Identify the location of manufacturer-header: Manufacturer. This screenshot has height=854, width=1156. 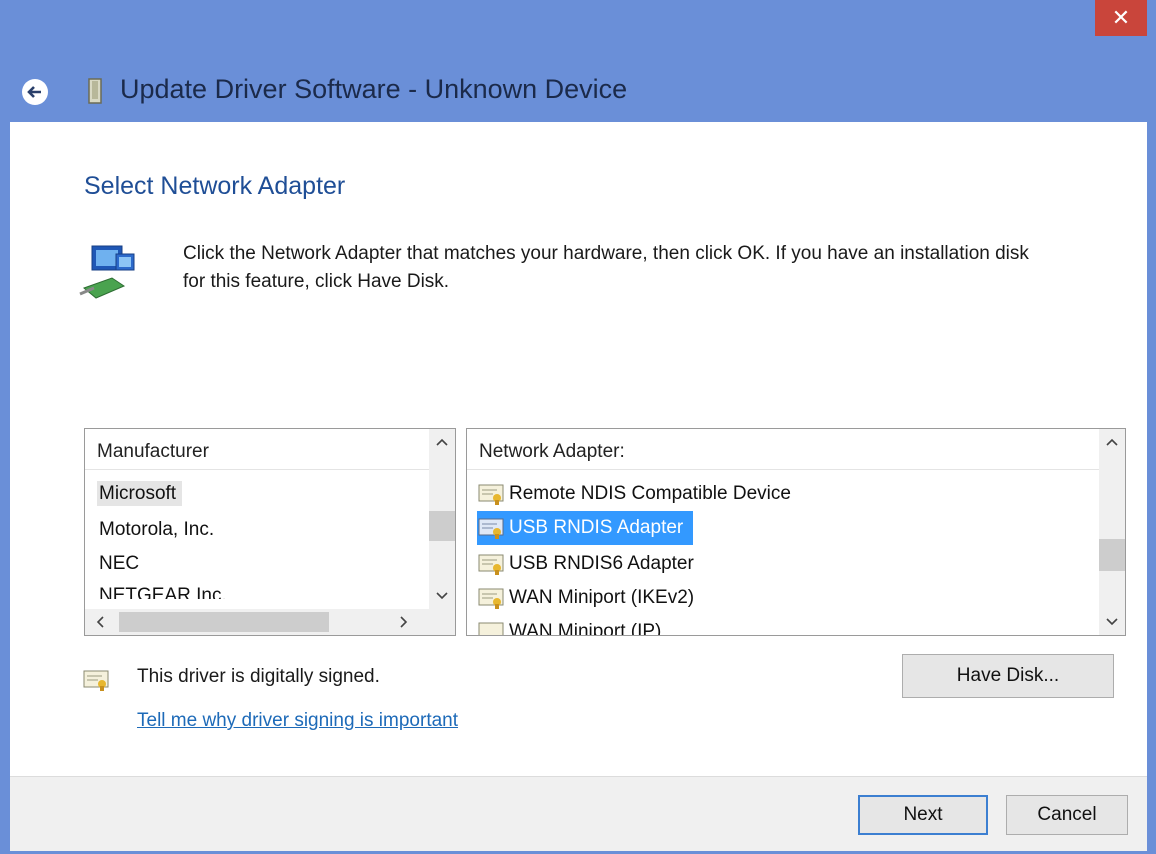
(257, 449).